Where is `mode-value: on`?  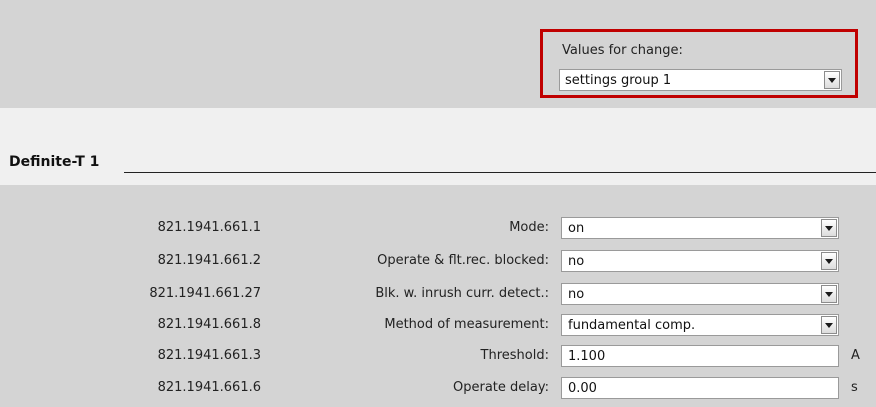
mode-value: on is located at coordinates (576, 228).